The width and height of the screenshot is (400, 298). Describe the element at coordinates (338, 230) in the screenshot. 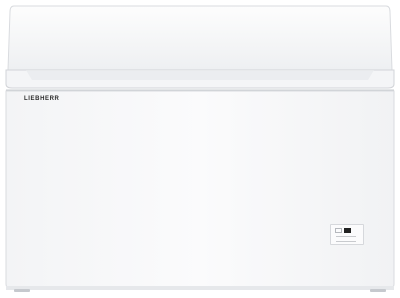

I see `lock-icon` at that location.